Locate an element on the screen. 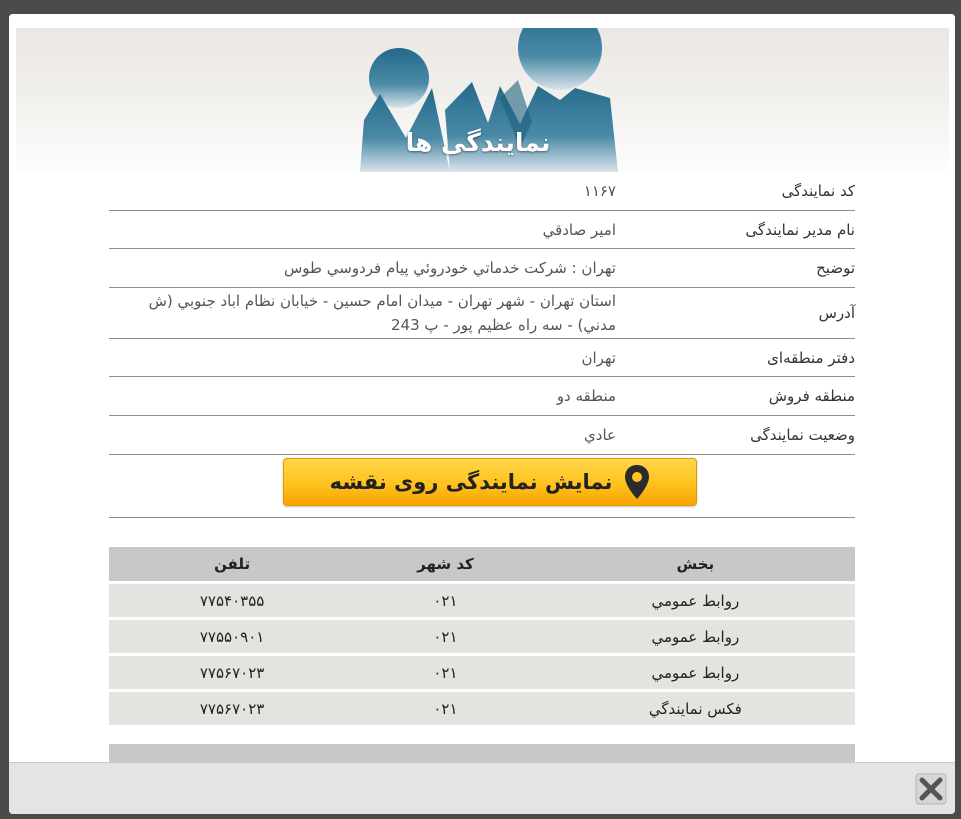 This screenshot has width=961, height=819. column-header-section: بخش is located at coordinates (695, 564).